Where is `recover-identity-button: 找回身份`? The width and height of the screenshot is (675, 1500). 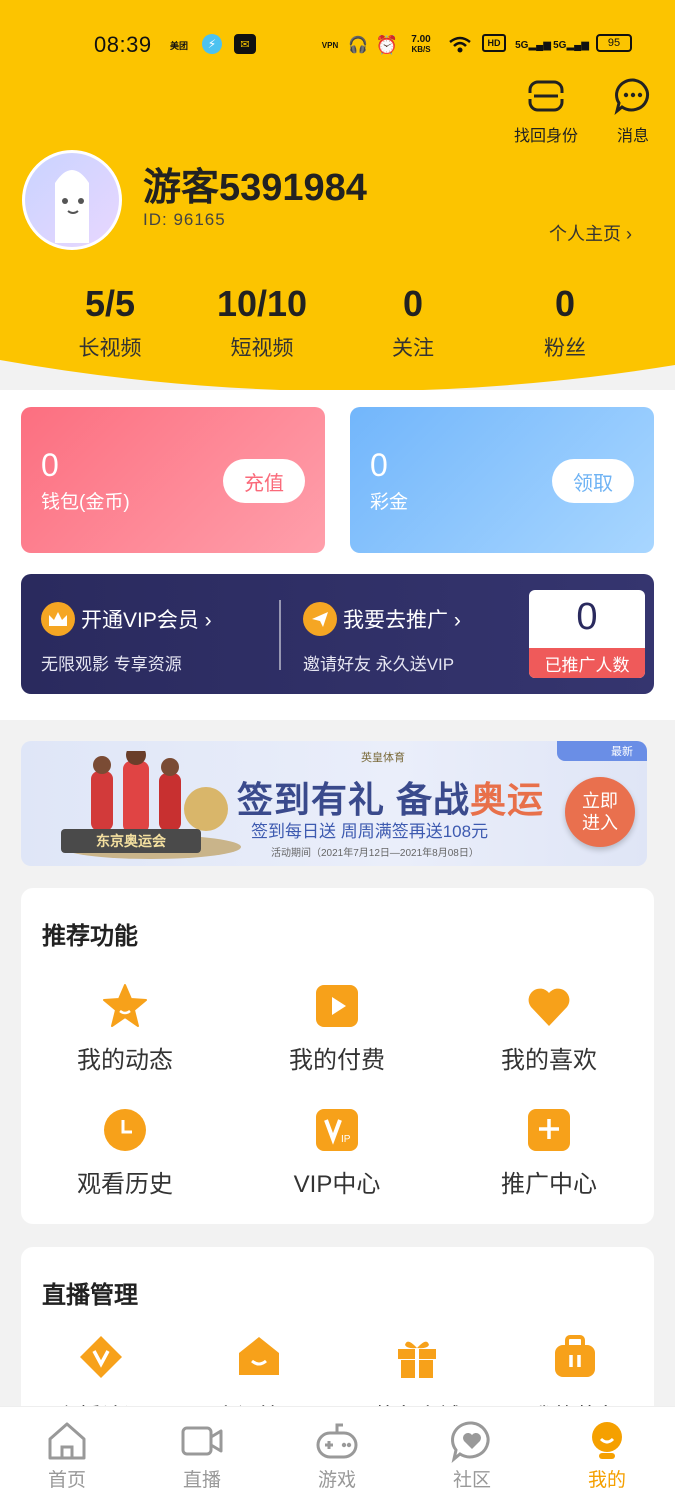
recover-identity-button: 找回身份 is located at coordinates (546, 111).